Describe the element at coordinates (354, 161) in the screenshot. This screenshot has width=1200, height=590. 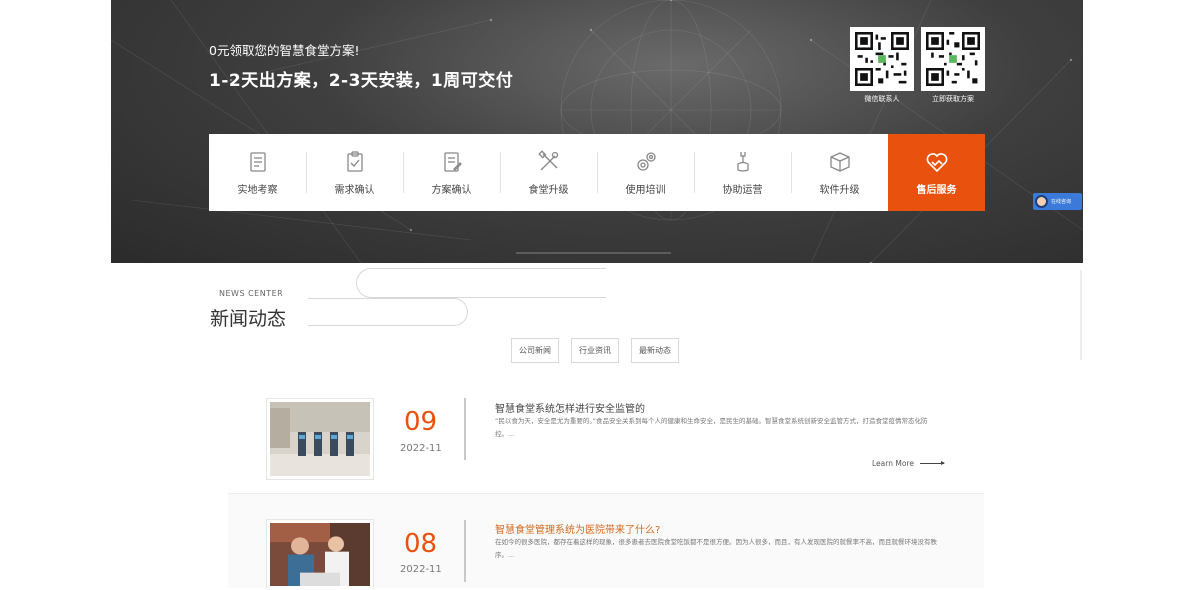
I see `clipboard-check-icon` at that location.